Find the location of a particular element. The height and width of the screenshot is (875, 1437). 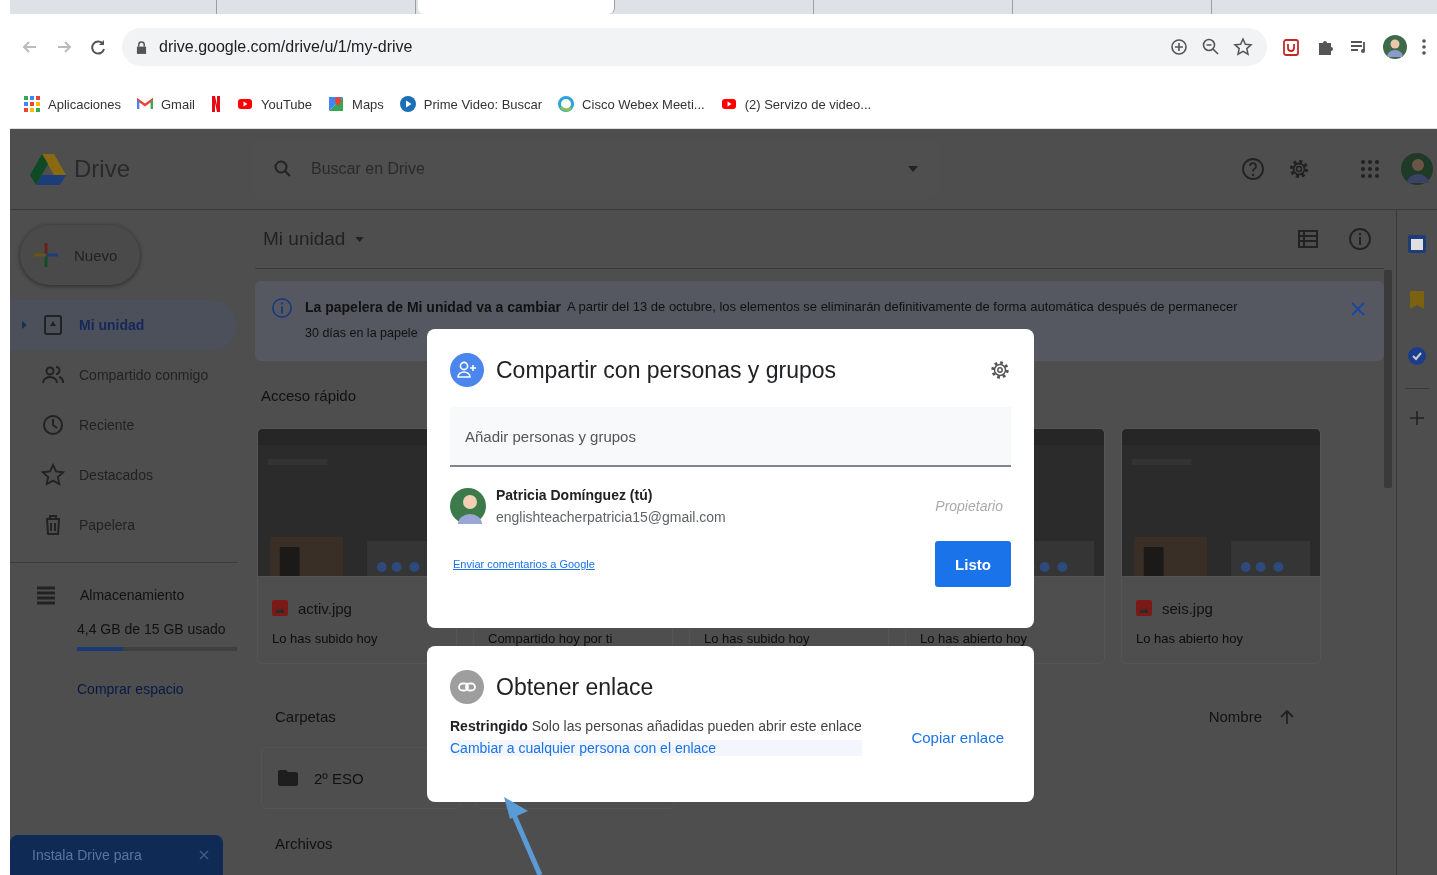

role-label: Propietario is located at coordinates (969, 506).